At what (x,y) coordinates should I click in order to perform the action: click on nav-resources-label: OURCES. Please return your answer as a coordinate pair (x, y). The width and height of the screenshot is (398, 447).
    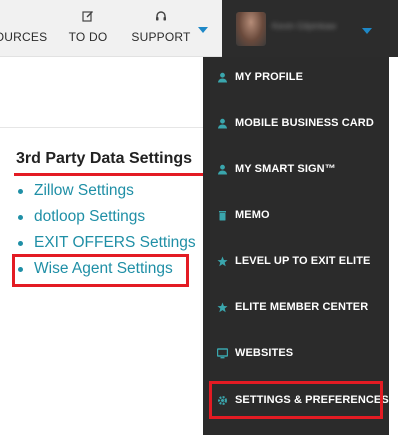
    Looking at the image, I should click on (24, 37).